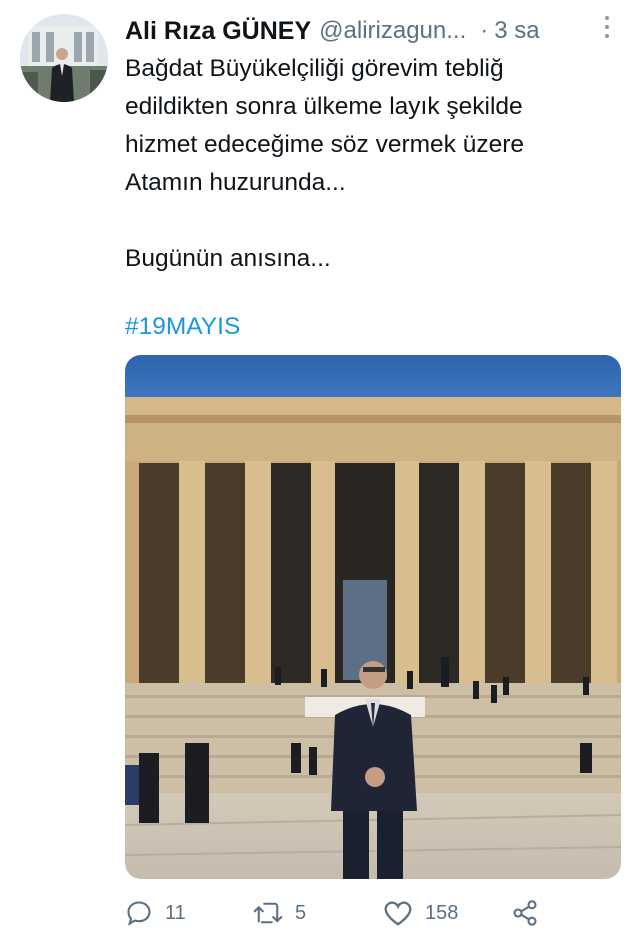 The width and height of the screenshot is (638, 942). What do you see at coordinates (516, 31) in the screenshot?
I see `tweet-time: 3 sa` at bounding box center [516, 31].